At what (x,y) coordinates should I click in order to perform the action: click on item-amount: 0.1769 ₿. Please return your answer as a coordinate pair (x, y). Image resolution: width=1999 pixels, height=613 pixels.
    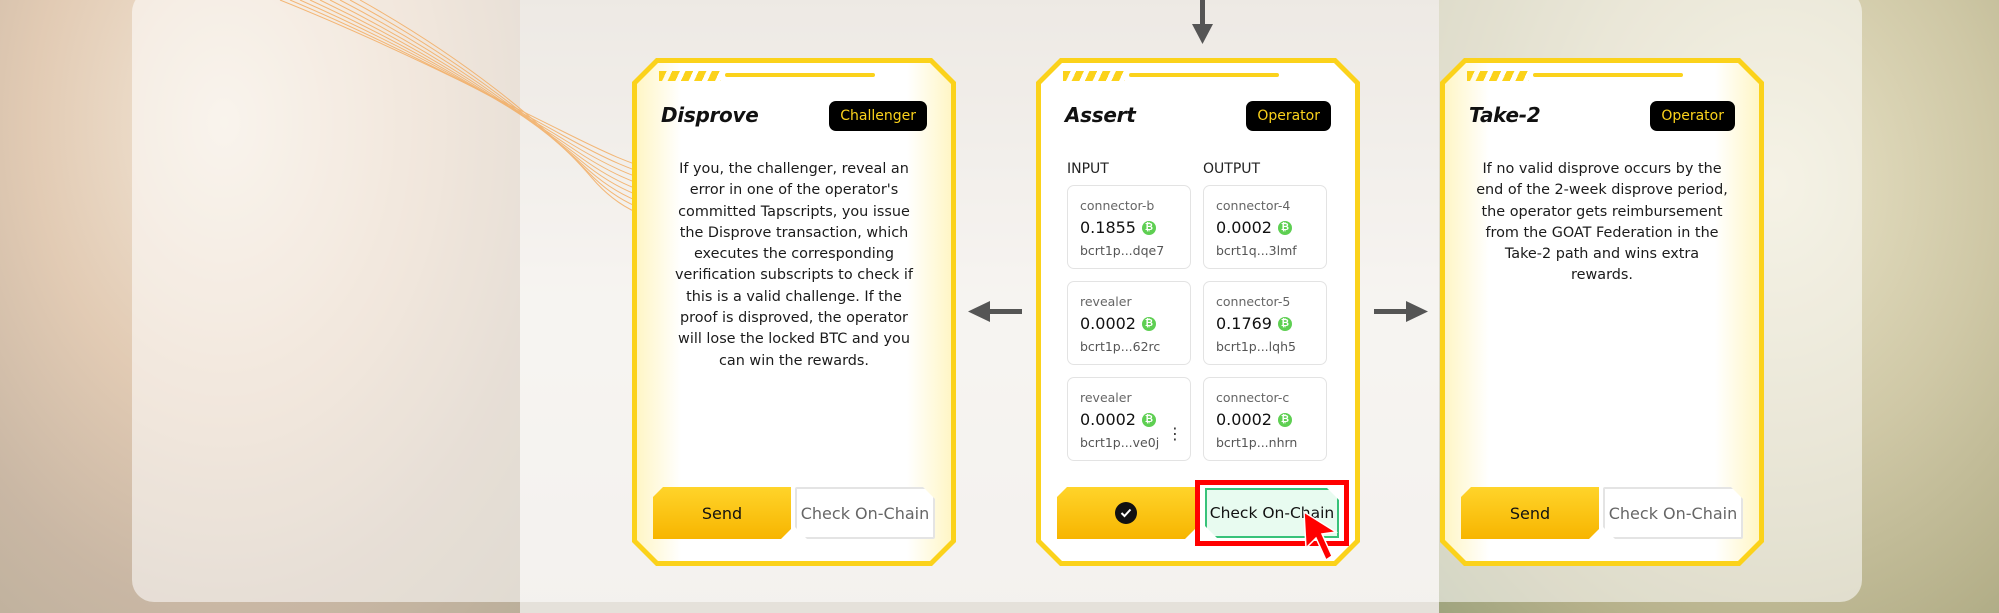
    Looking at the image, I should click on (1254, 323).